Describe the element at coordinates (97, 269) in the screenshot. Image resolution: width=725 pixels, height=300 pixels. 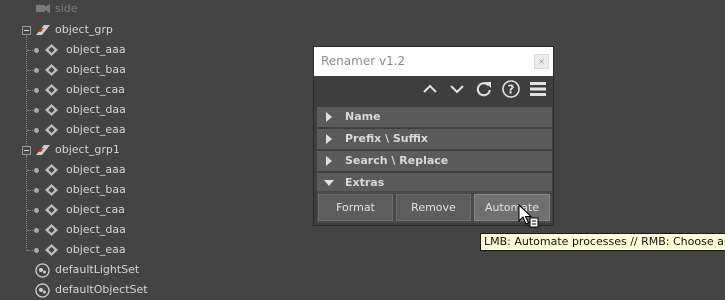
I see `outliner-label: defaultLightSet` at that location.